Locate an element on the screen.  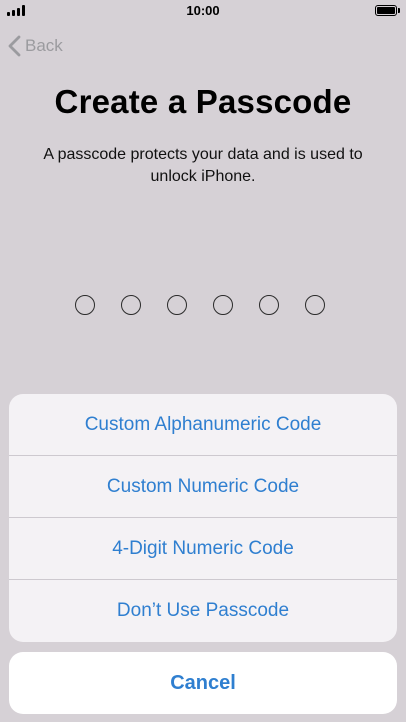
battery-tip is located at coordinates (399, 10).